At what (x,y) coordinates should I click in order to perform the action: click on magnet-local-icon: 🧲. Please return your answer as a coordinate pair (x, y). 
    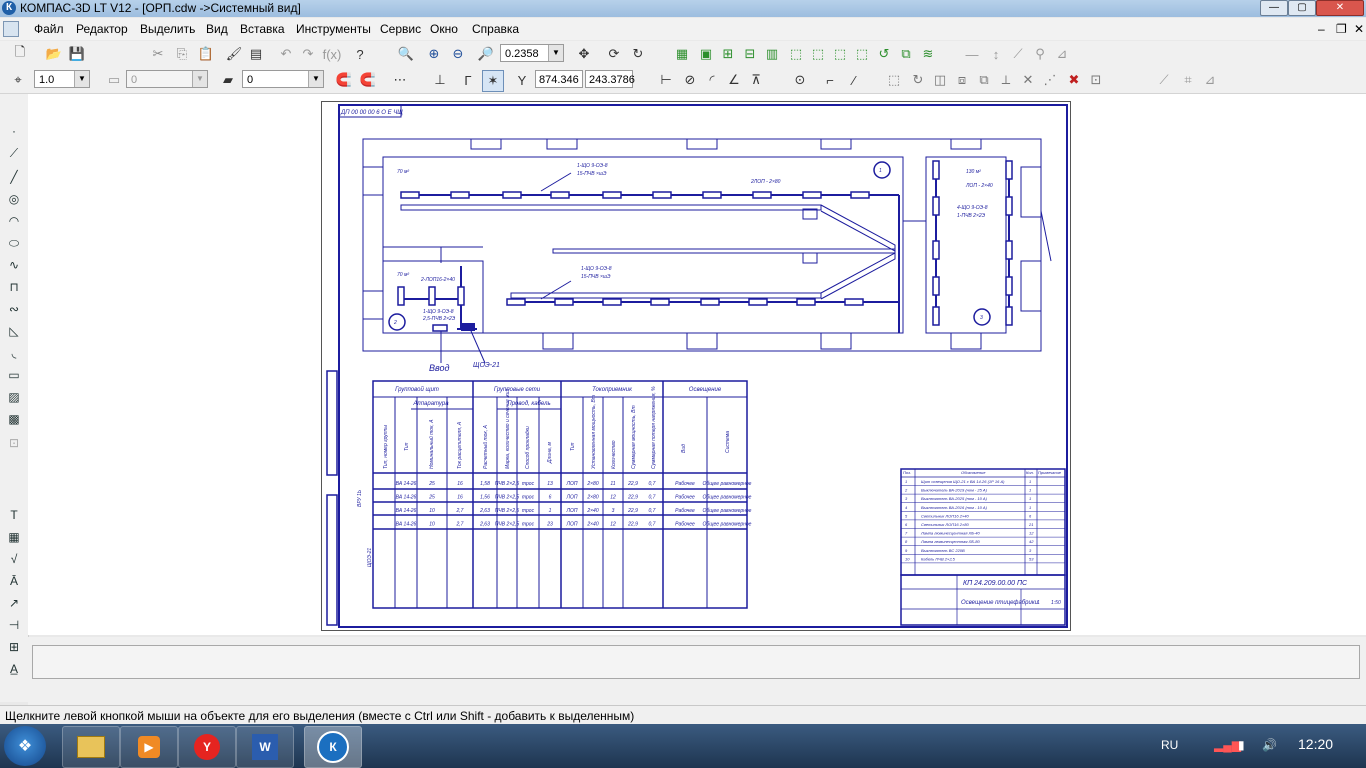
    Looking at the image, I should click on (368, 80).